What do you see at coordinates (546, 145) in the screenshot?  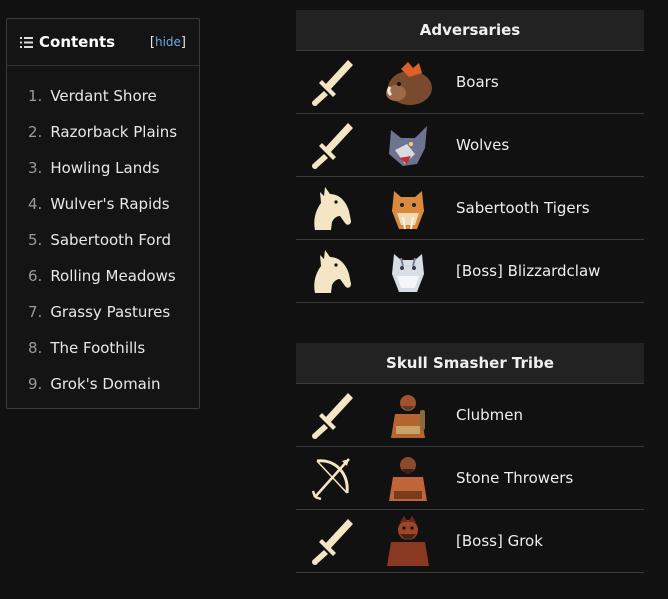 I see `unit-name: Wolves` at bounding box center [546, 145].